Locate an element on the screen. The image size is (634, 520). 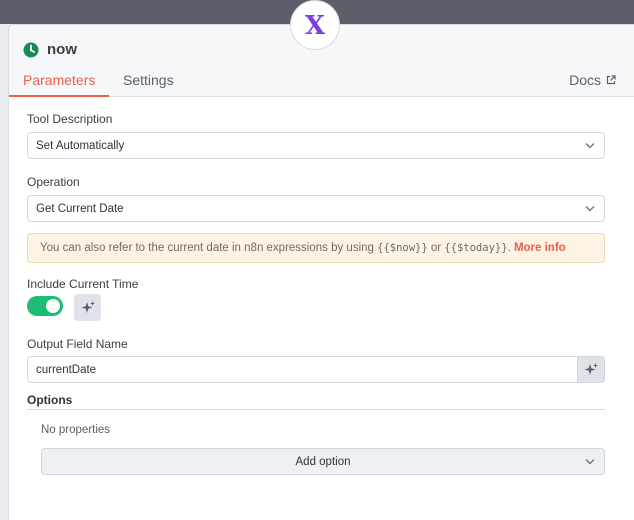
operation-value: Get Current Date is located at coordinates (80, 209).